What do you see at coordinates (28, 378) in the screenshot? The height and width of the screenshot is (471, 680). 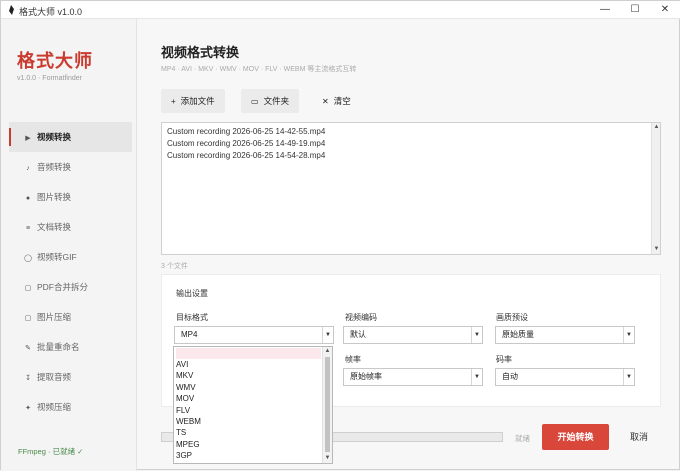 I see `nav-icon: ↧` at bounding box center [28, 378].